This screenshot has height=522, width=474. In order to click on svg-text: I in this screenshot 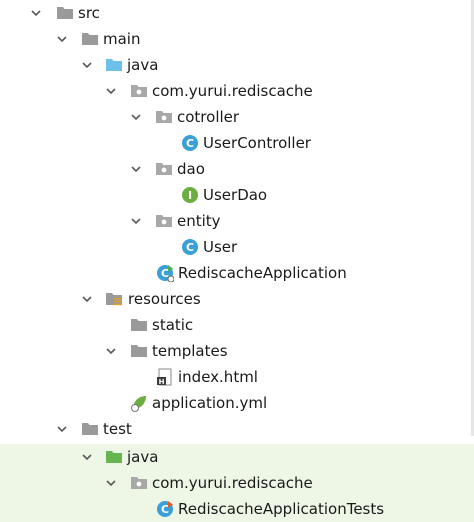, I will do `click(190, 195)`.